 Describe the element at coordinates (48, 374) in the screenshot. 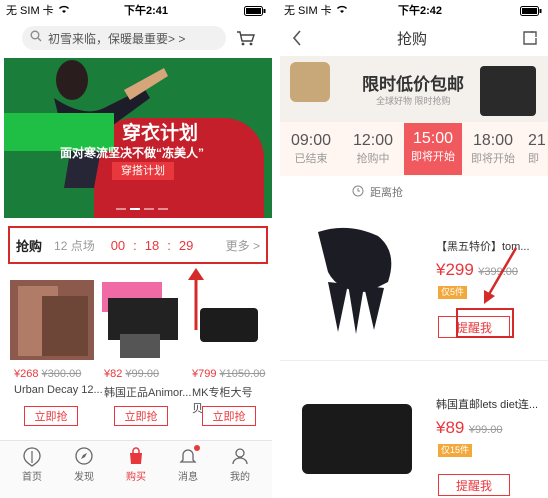

I see `product-price: ¥268 ¥300.00` at that location.